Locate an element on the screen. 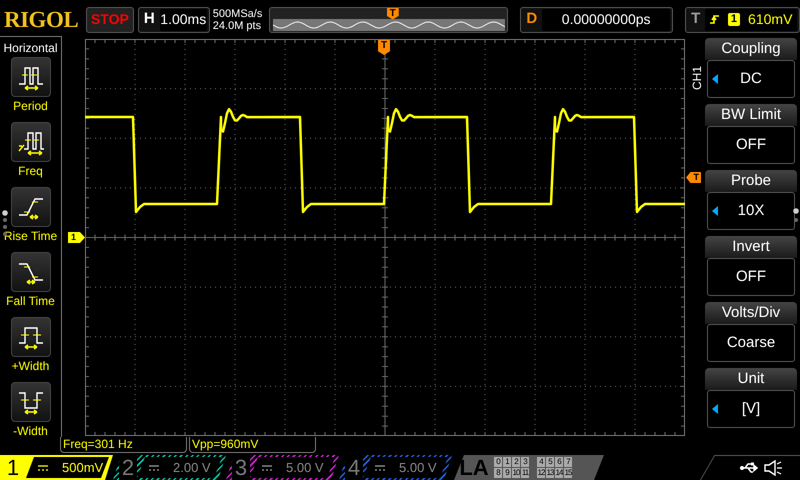 The height and width of the screenshot is (480, 800). page-indicator is located at coordinates (796, 216).